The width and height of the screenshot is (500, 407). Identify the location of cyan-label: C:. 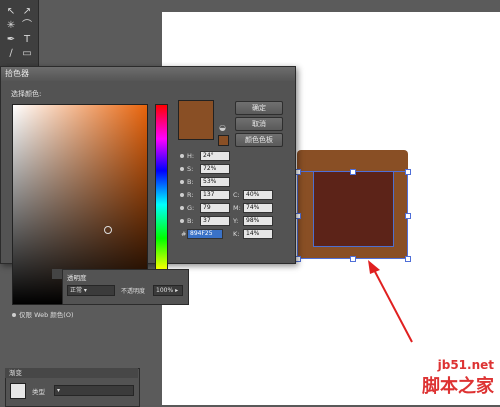
(236, 195).